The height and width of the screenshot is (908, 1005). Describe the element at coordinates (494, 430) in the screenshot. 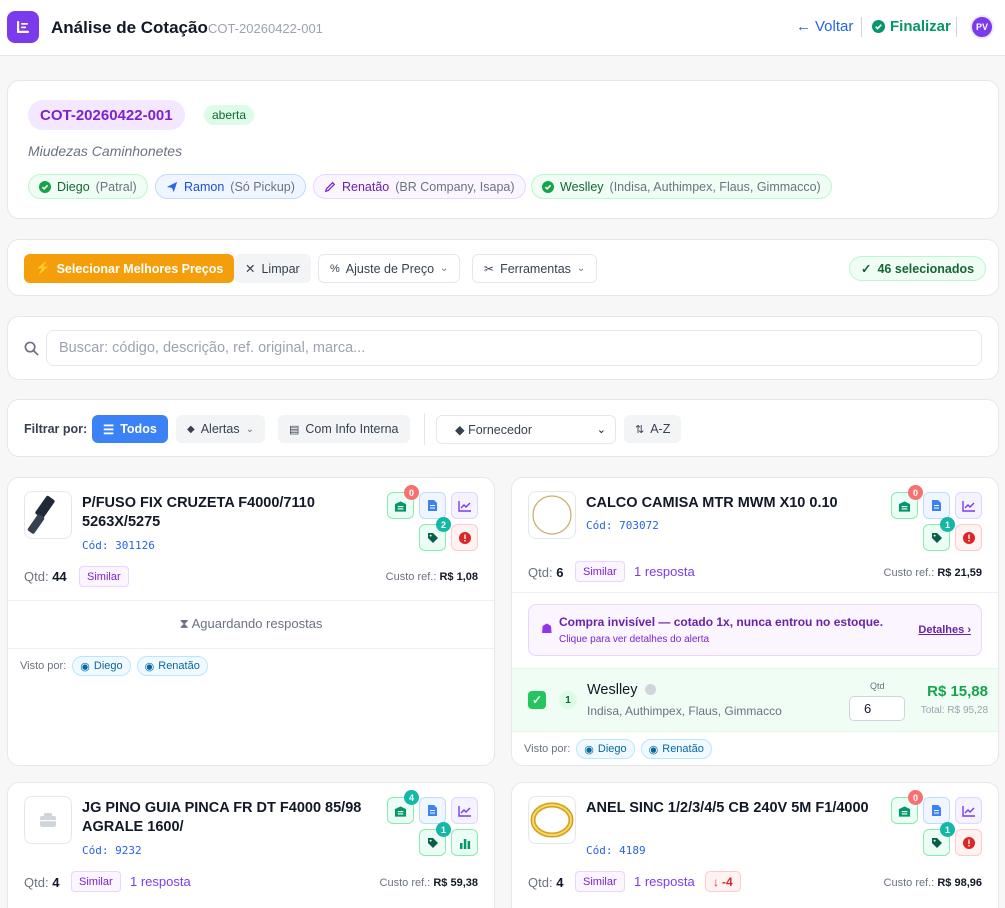

I see `supplier-select-value: ◆ Fornecedor` at that location.